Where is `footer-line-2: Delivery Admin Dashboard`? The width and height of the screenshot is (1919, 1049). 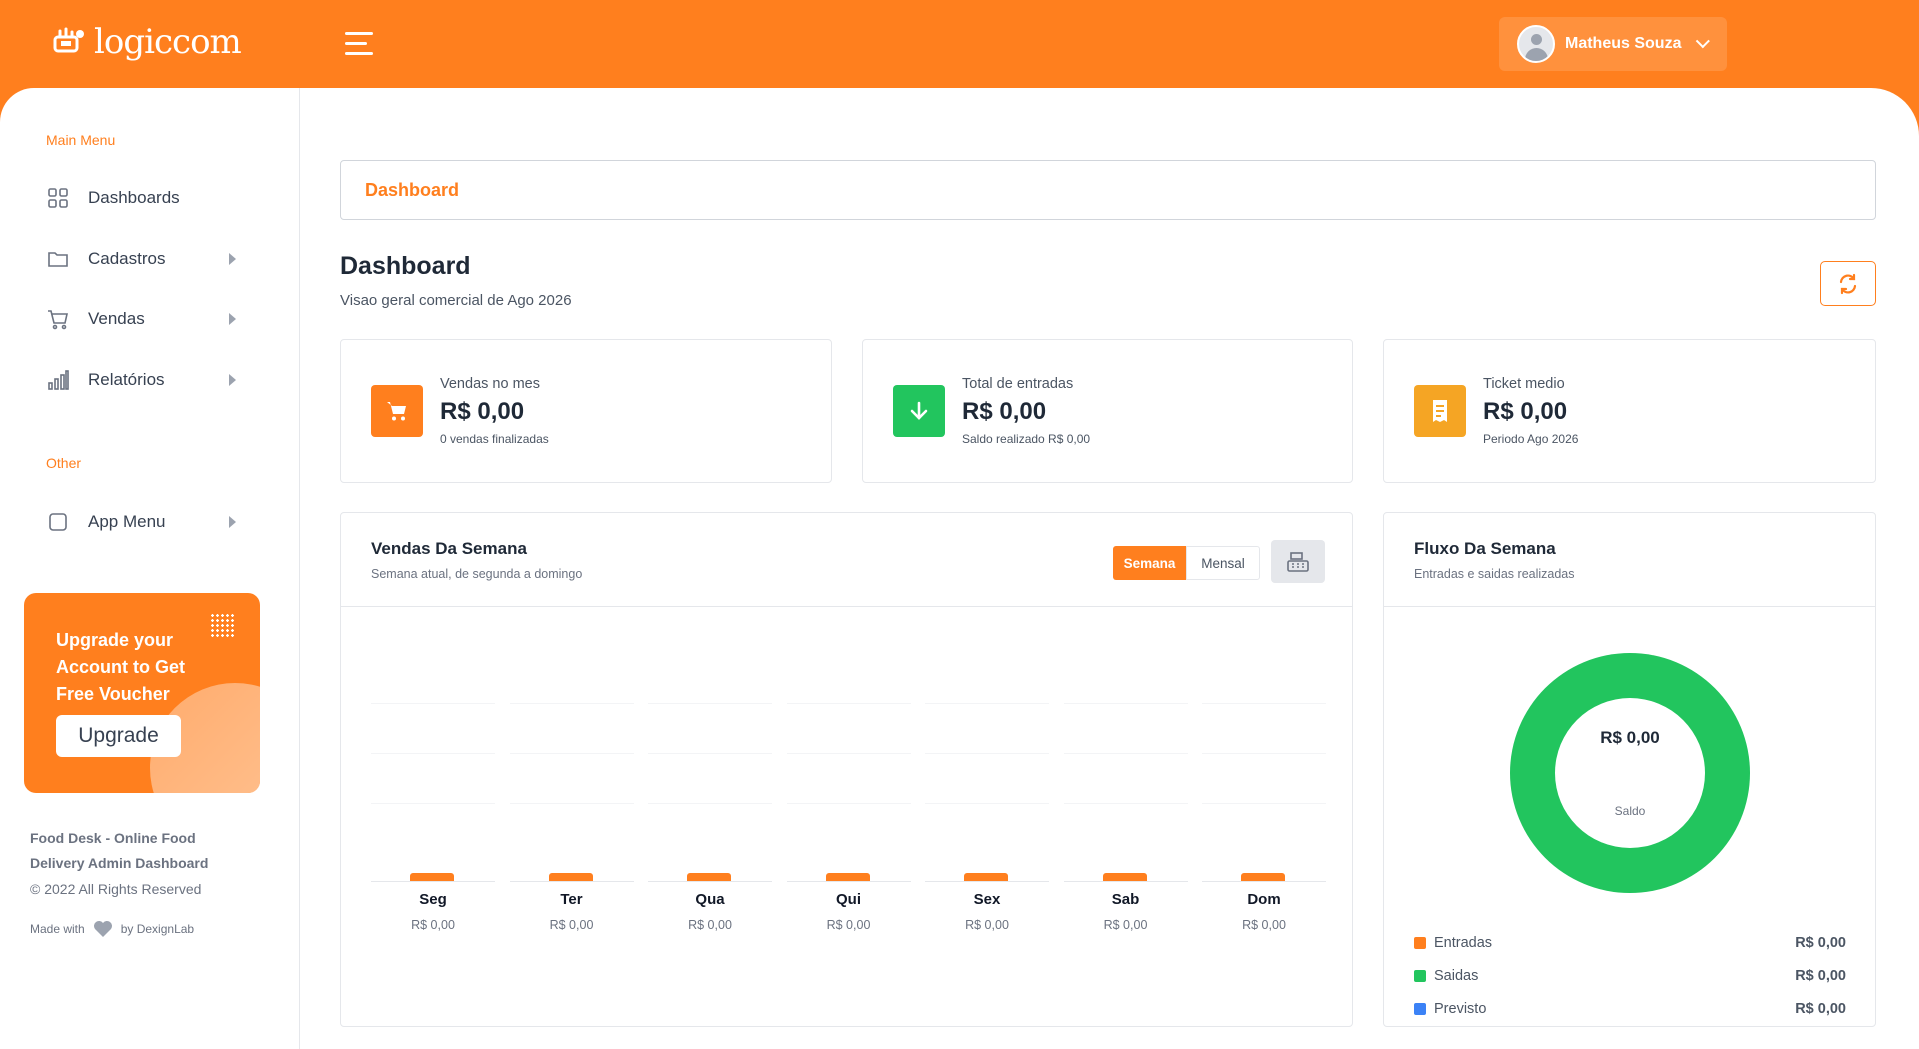
footer-line-2: Delivery Admin Dashboard is located at coordinates (119, 863).